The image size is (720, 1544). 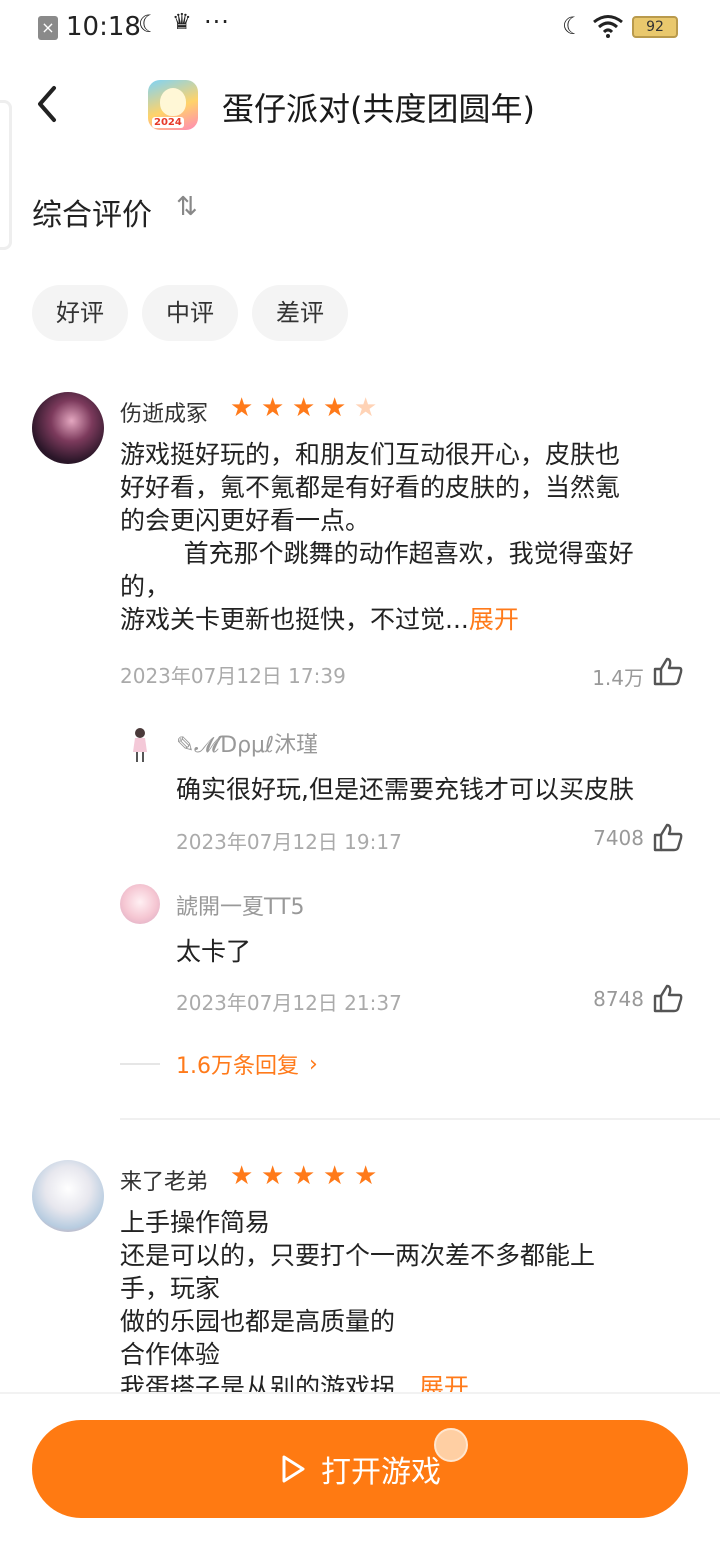 What do you see at coordinates (168, 122) in the screenshot?
I see `app-icon-badge: 2024` at bounding box center [168, 122].